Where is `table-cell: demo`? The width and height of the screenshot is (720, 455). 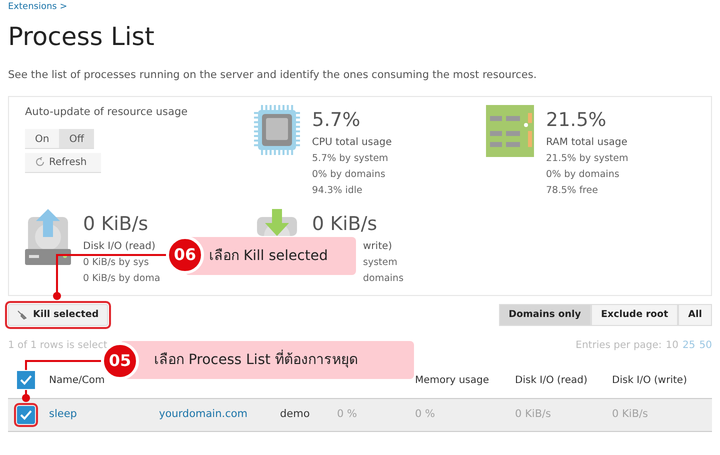 table-cell: demo is located at coordinates (295, 414).